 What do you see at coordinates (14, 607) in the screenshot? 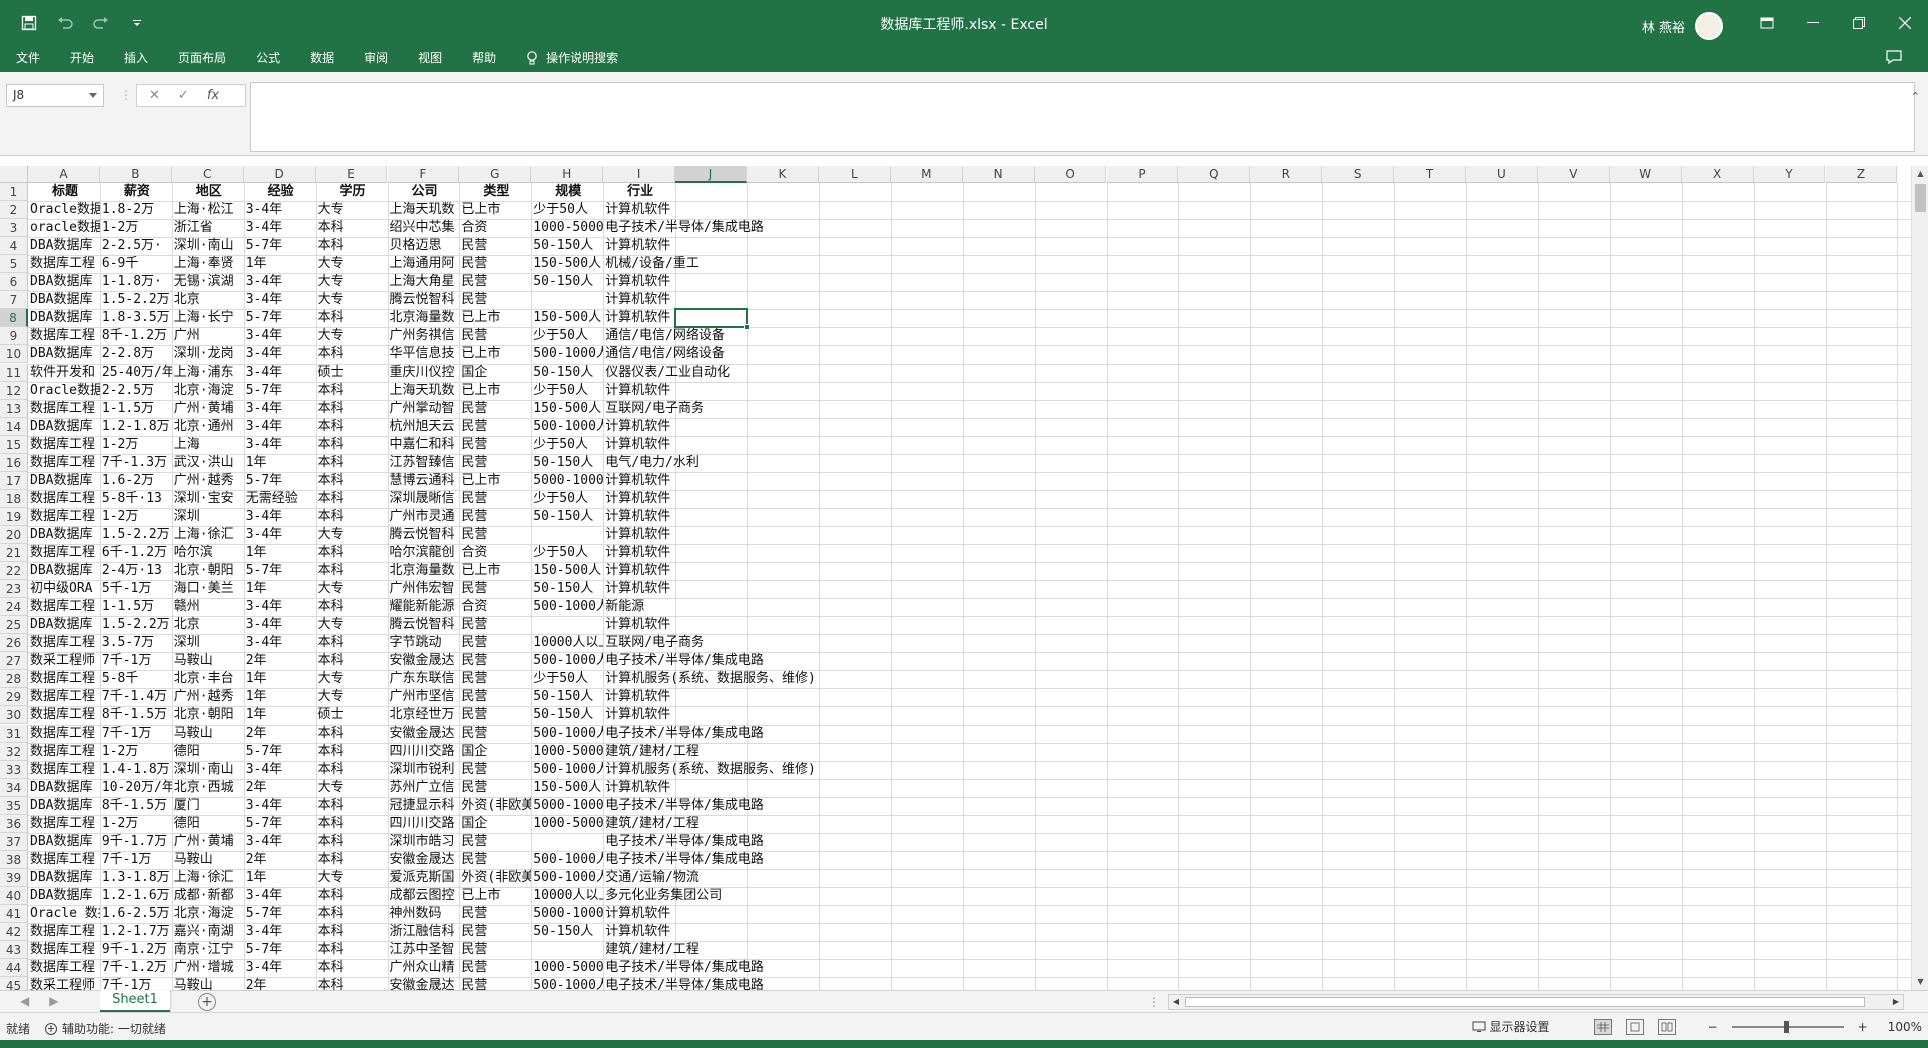
I see `row-header-24: 24` at bounding box center [14, 607].